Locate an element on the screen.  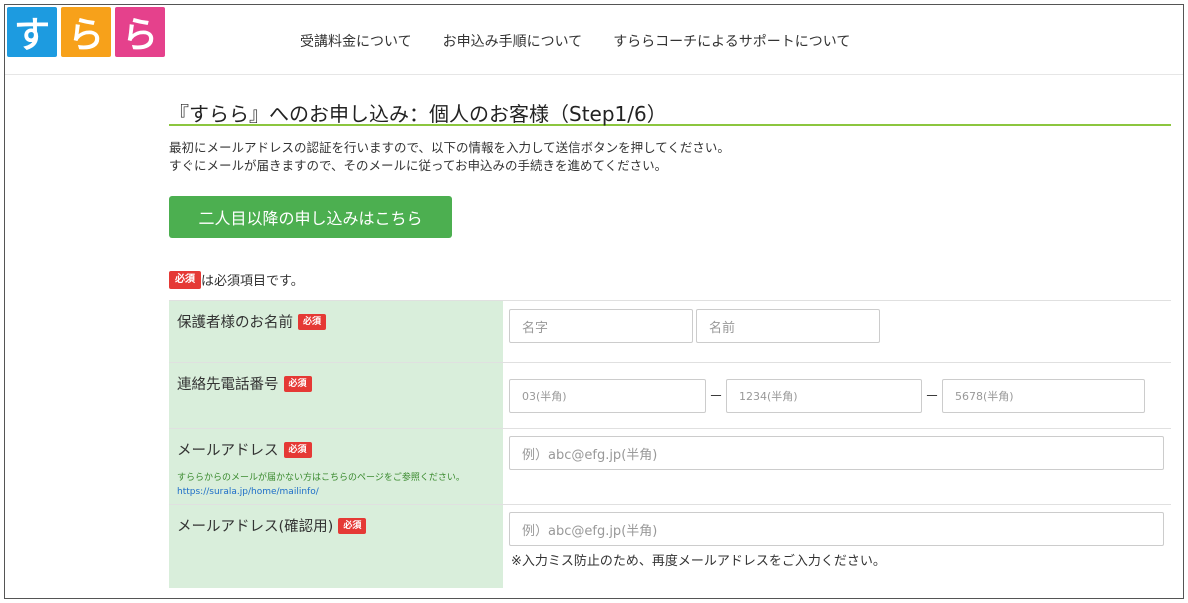
field-label: 連絡先電話番号 必須 is located at coordinates (244, 383).